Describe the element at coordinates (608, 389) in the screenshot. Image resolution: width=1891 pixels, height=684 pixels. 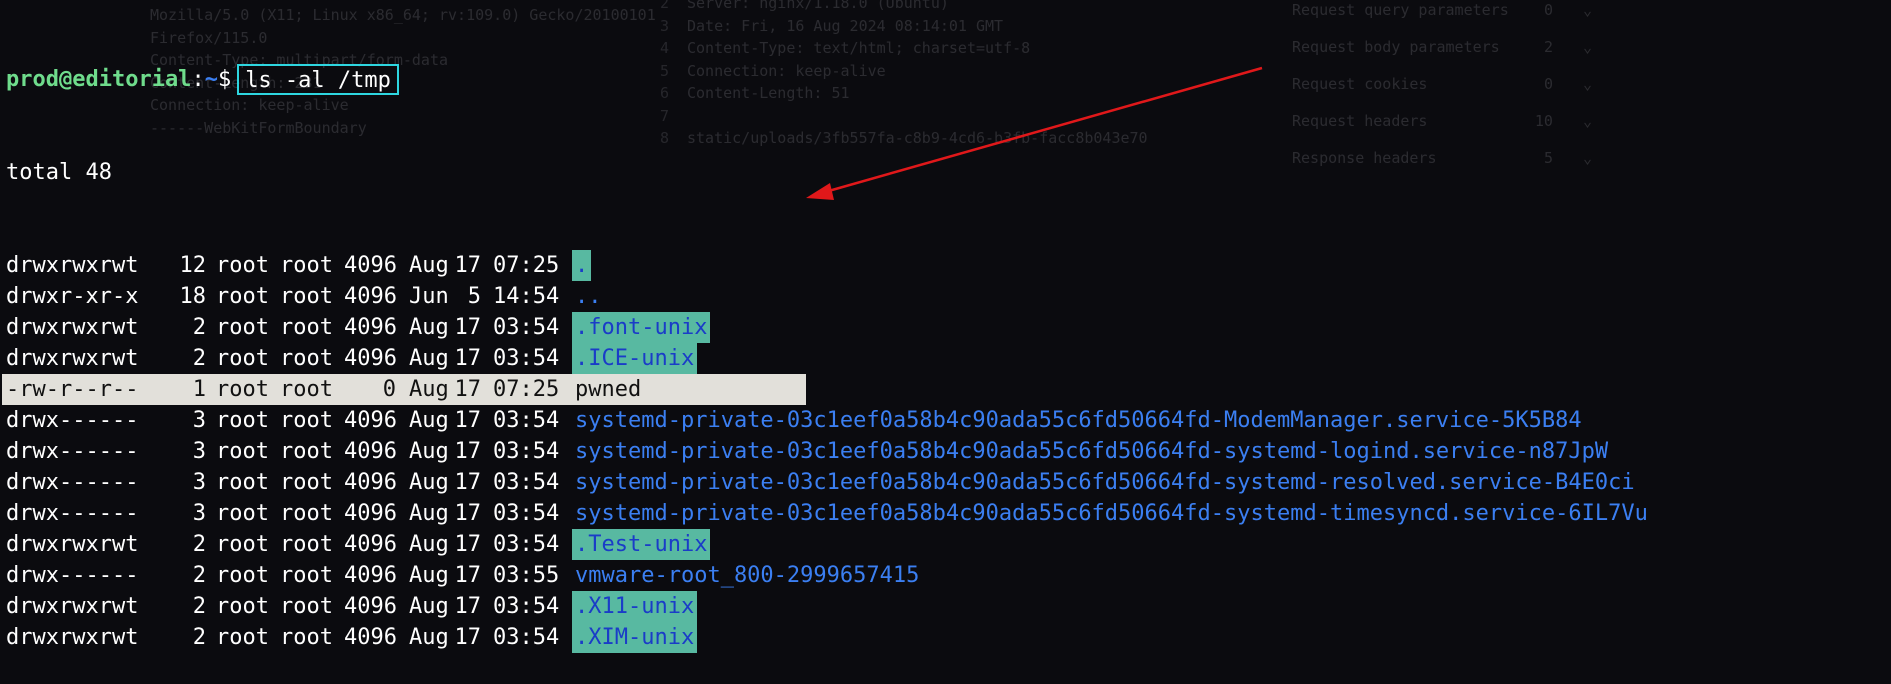
I see `entry-name: pwned` at that location.